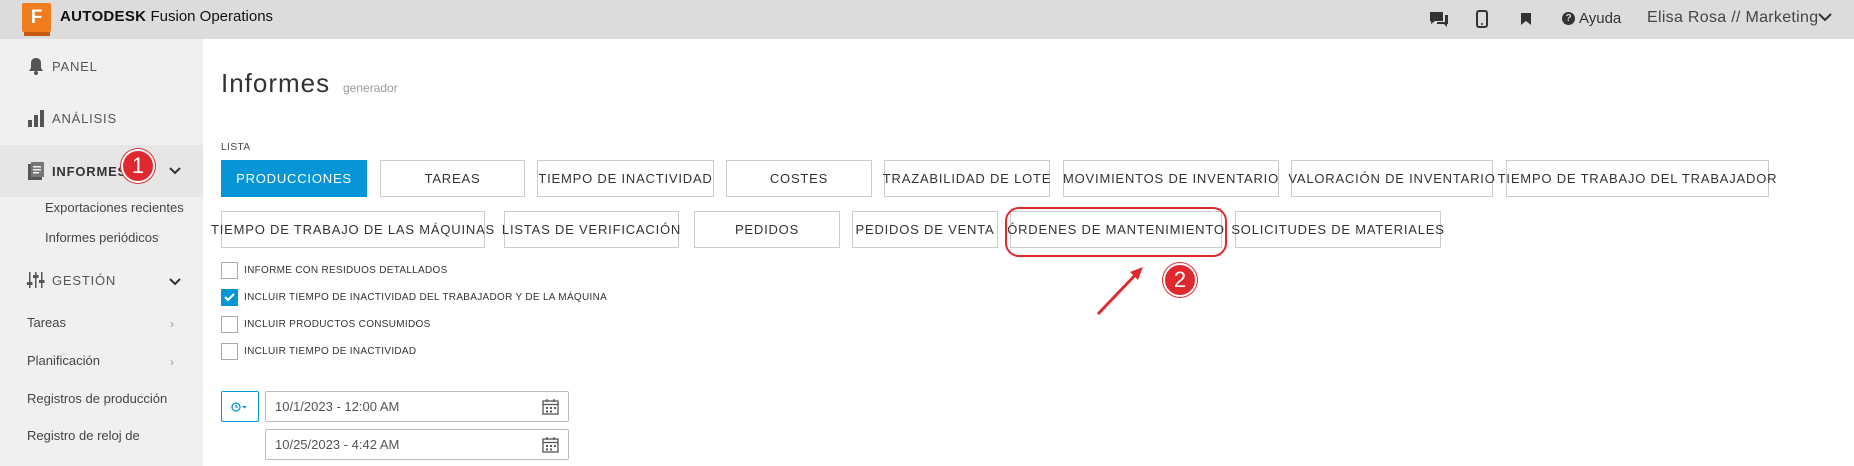 The width and height of the screenshot is (1854, 466). Describe the element at coordinates (84, 118) in the screenshot. I see `sidebar-label-analisis: ANÁLISIS` at that location.